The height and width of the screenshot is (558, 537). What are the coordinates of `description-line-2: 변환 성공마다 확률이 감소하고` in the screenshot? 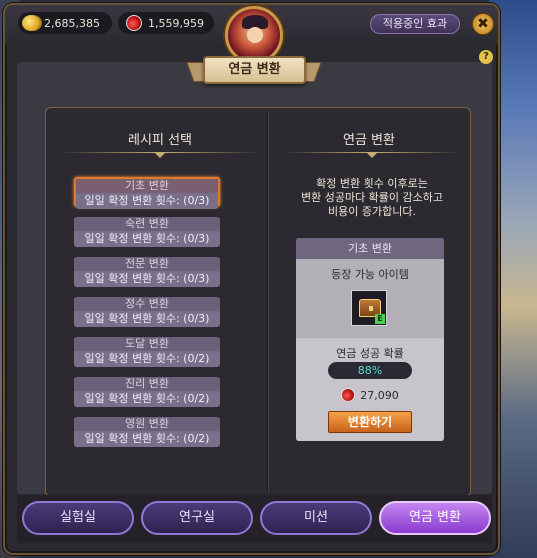 It's located at (372, 197).